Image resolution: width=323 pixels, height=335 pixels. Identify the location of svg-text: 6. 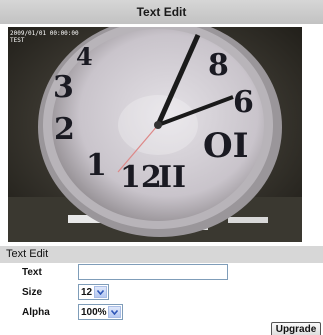
(243, 102).